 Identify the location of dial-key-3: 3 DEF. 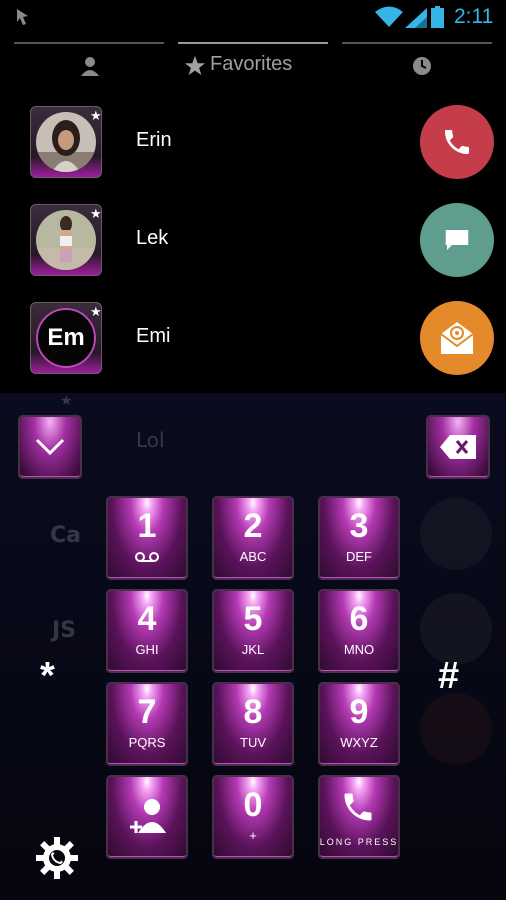
(359, 538).